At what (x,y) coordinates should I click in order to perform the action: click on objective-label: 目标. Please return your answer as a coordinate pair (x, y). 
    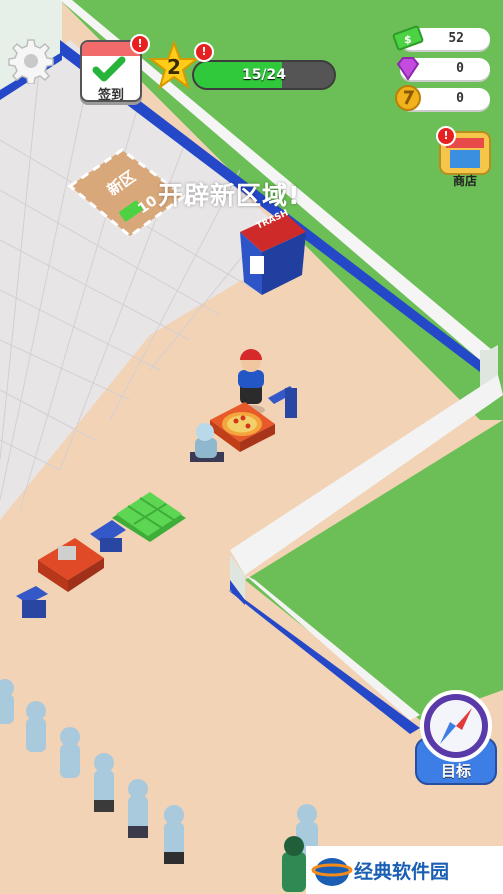
    Looking at the image, I should click on (455, 771).